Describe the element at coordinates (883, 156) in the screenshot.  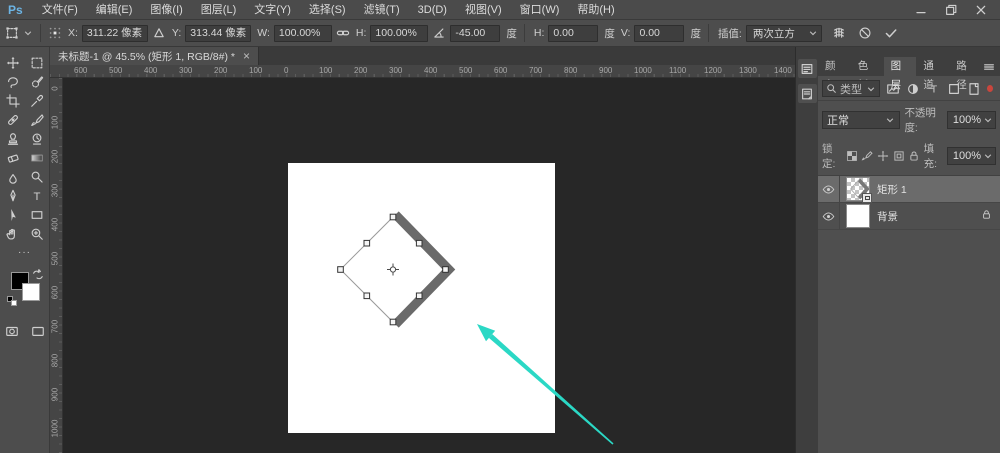
I see `lock-position-icon` at that location.